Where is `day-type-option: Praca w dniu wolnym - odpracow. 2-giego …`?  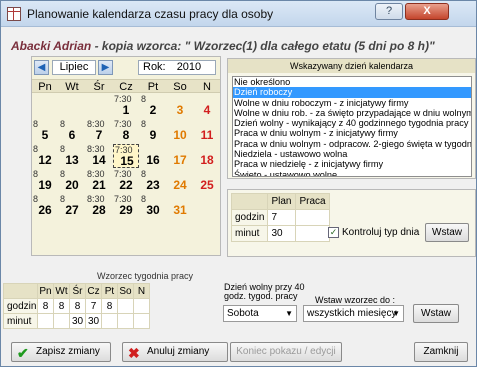
day-type-option: Praca w dniu wolnym - odpracow. 2-giego … is located at coordinates (352, 144).